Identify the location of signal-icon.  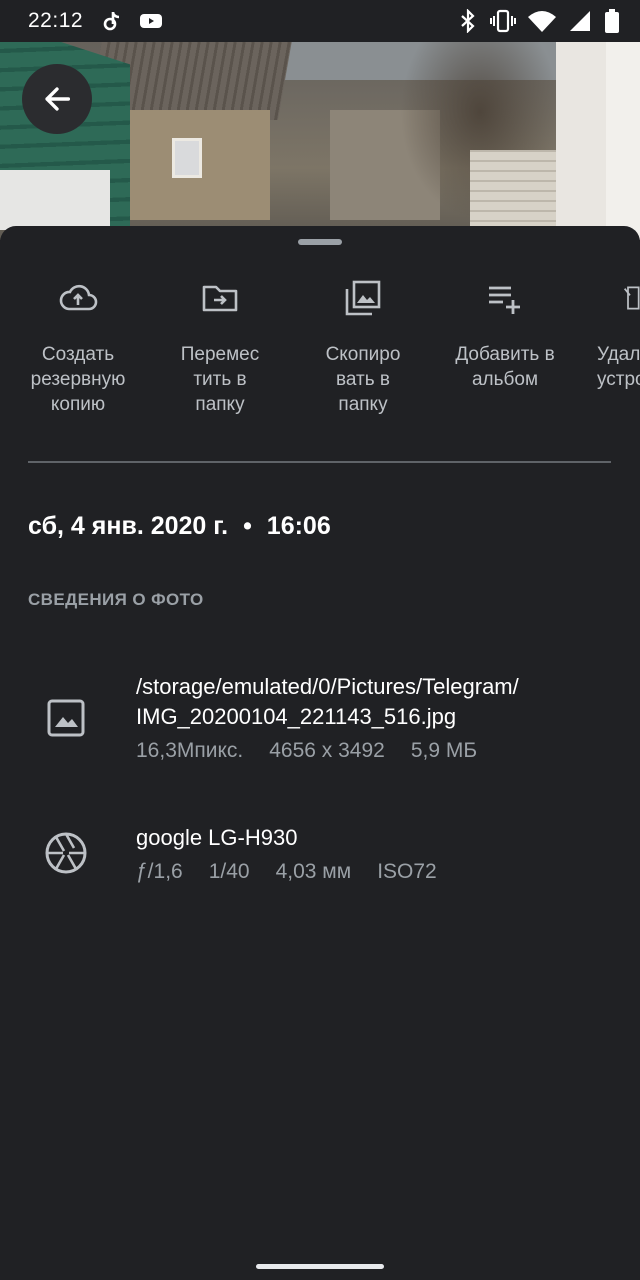
(580, 21).